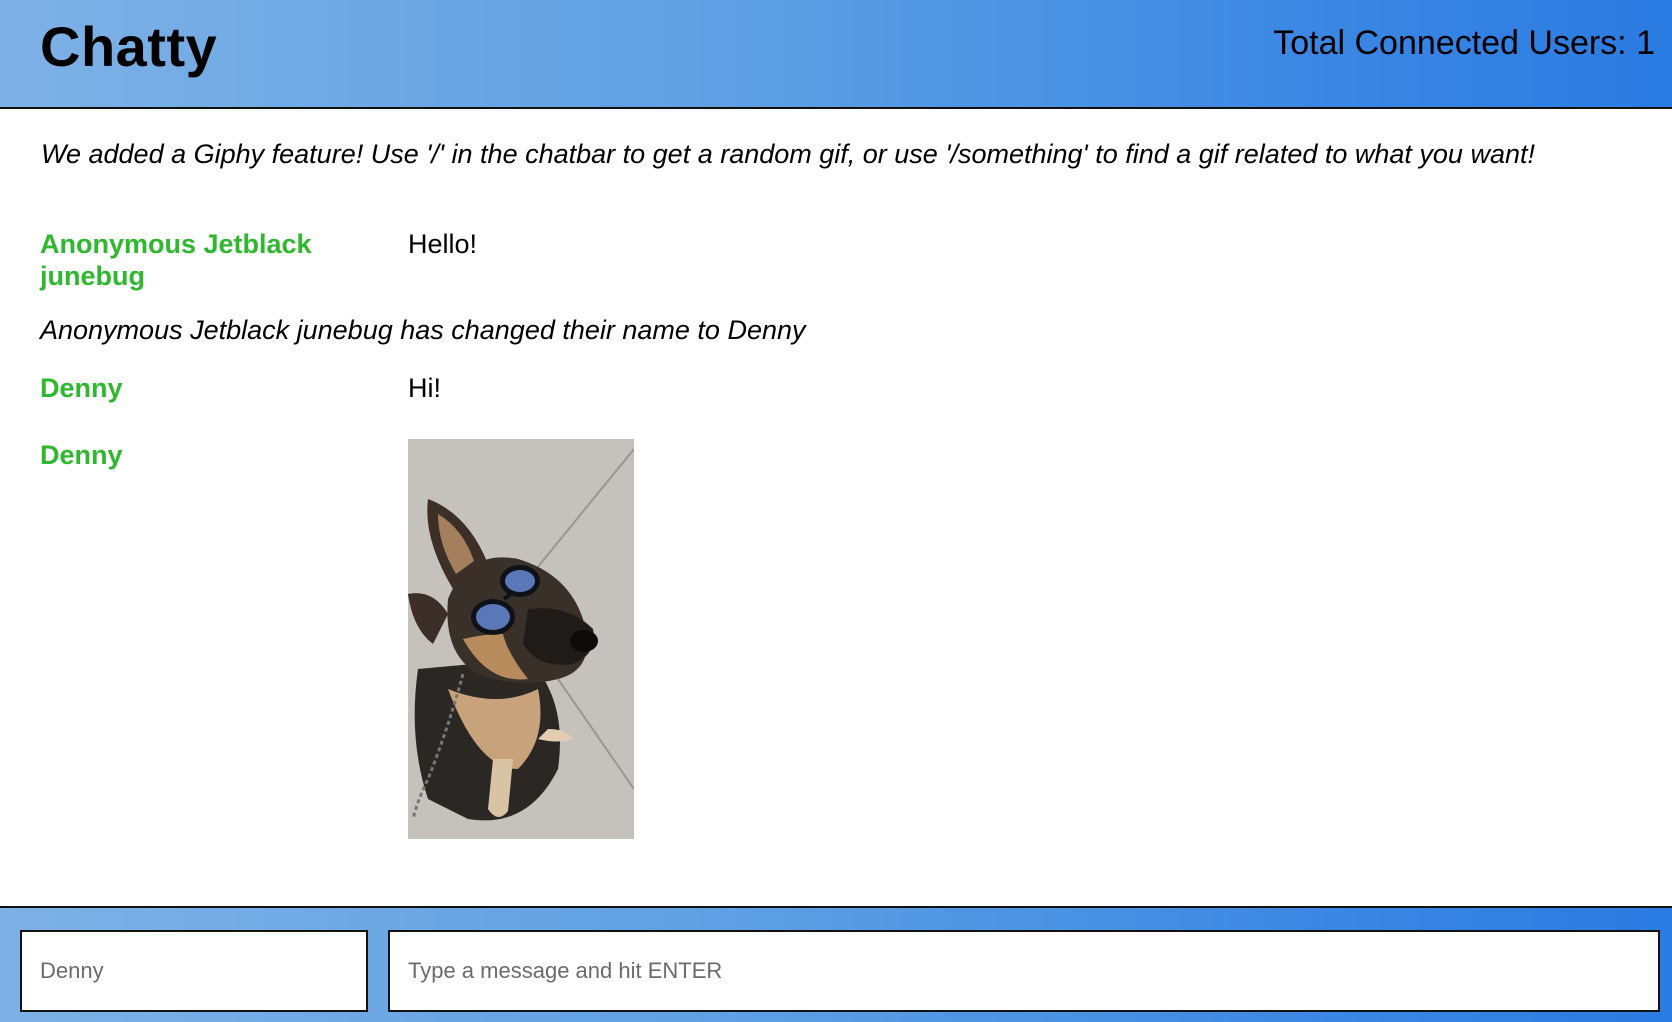 This screenshot has height=1022, width=1672. I want to click on connected-users-count: Total Connected Users: 1, so click(1464, 43).